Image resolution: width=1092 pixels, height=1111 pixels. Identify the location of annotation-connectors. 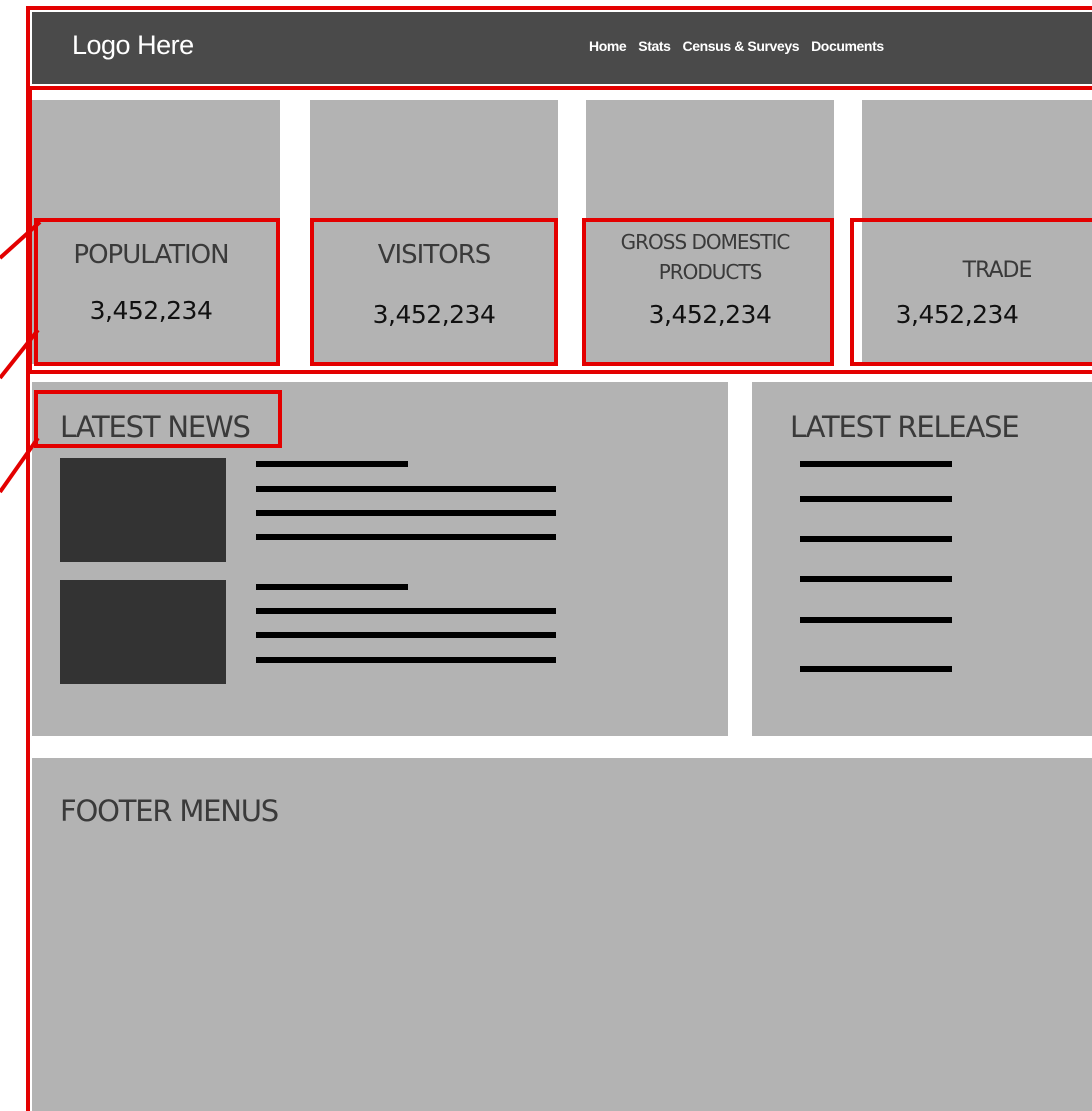
(21, 357).